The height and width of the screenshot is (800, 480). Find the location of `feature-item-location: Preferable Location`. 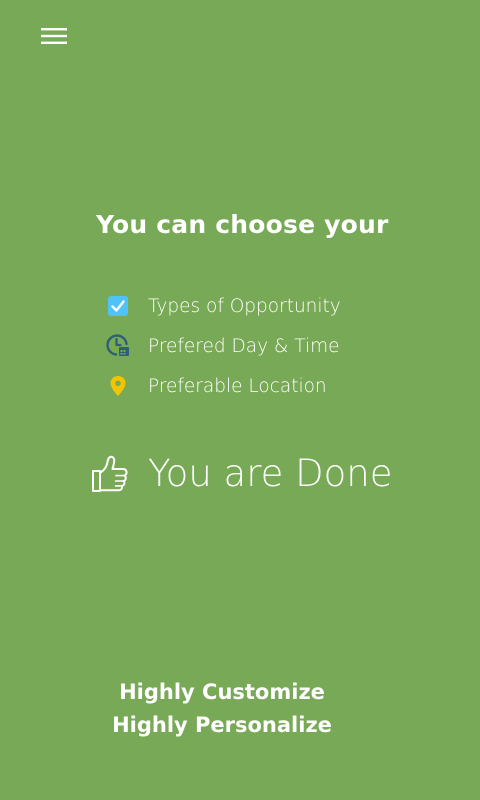

feature-item-location: Preferable Location is located at coordinates (275, 386).